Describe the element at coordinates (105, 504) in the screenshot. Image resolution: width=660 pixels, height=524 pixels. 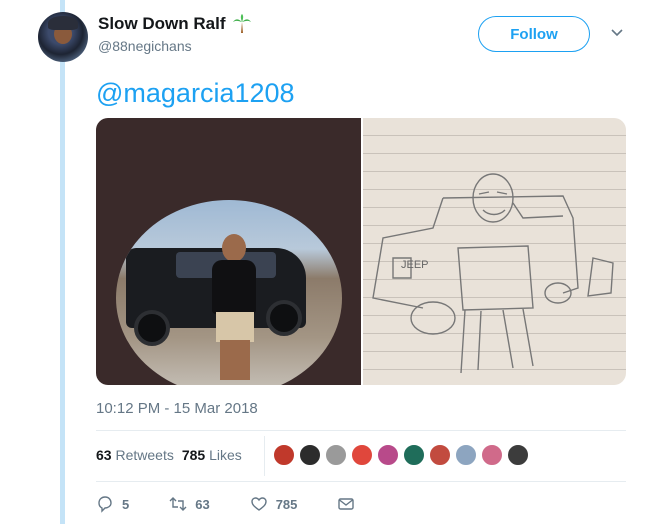
I see `reply-icon` at that location.